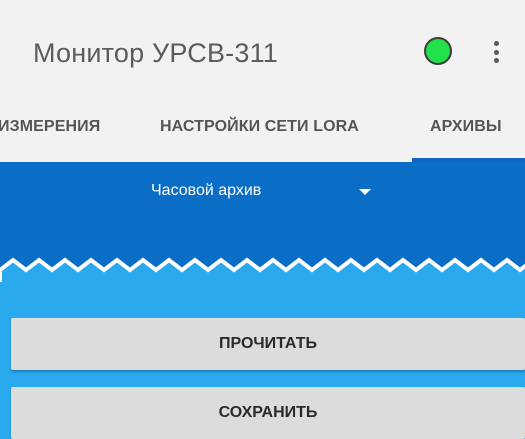  What do you see at coordinates (262, 269) in the screenshot?
I see `wave-divider` at bounding box center [262, 269].